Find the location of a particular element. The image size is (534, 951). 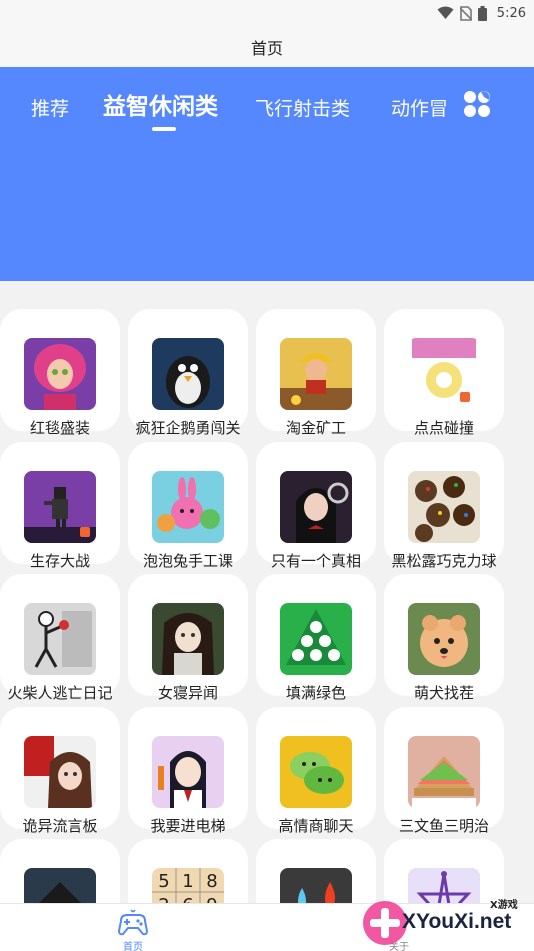

nav-home: 首页 is located at coordinates (133, 927).